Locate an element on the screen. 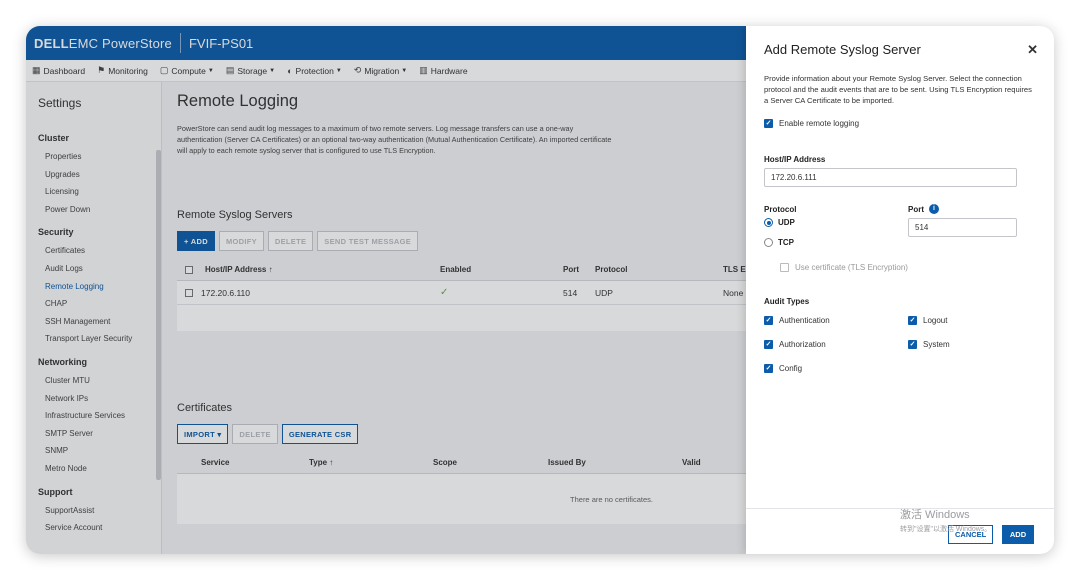 This screenshot has height=582, width=1080. port-label: Port is located at coordinates (916, 209).